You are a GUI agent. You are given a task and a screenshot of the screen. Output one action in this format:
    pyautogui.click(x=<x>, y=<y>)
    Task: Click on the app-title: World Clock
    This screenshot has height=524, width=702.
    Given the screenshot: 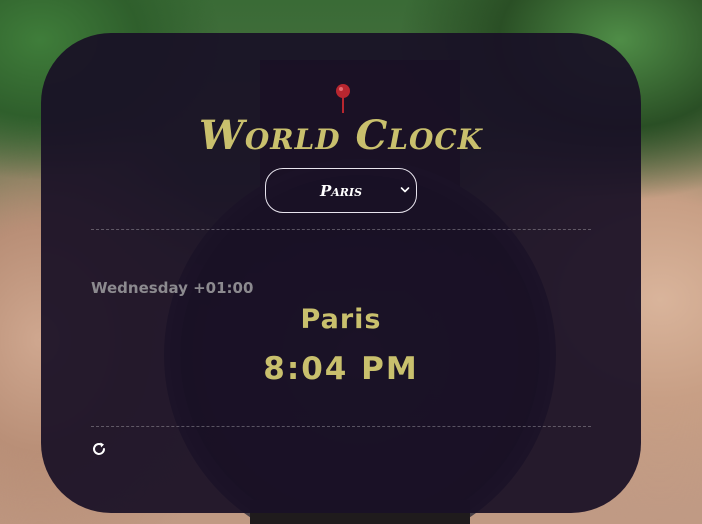 What is the action you would take?
    pyautogui.click(x=340, y=135)
    